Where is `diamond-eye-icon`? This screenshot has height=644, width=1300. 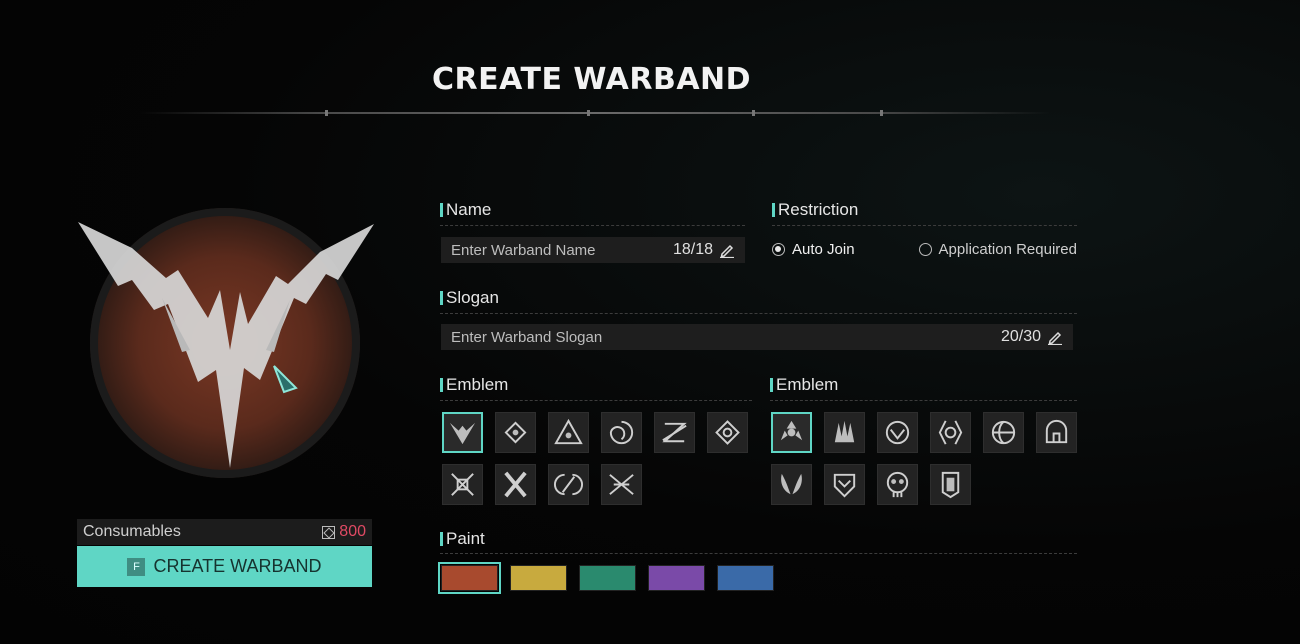
diamond-eye-icon is located at coordinates (727, 432).